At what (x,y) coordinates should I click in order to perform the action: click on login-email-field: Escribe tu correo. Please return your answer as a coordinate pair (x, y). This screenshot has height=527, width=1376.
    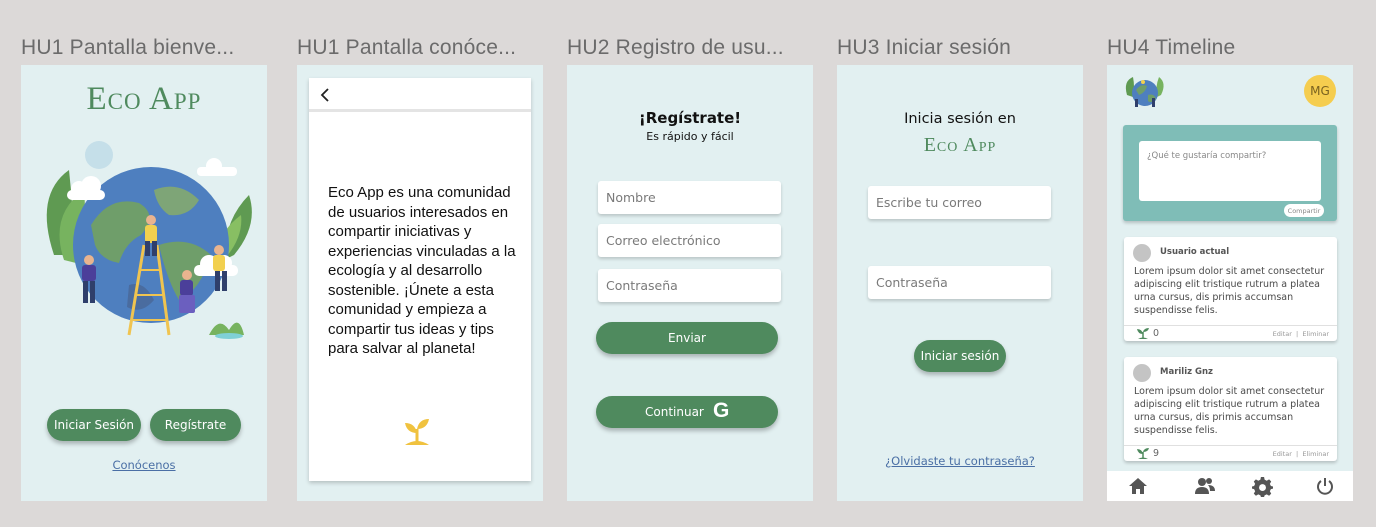
    Looking at the image, I should click on (959, 202).